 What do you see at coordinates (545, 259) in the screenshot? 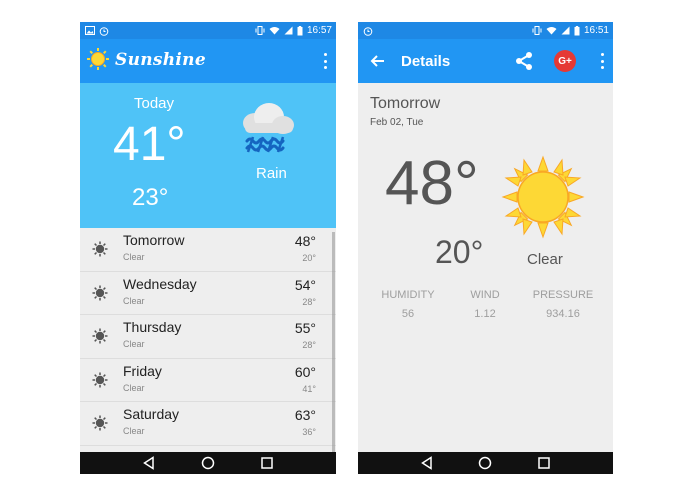
I see `detail-description: Clear` at bounding box center [545, 259].